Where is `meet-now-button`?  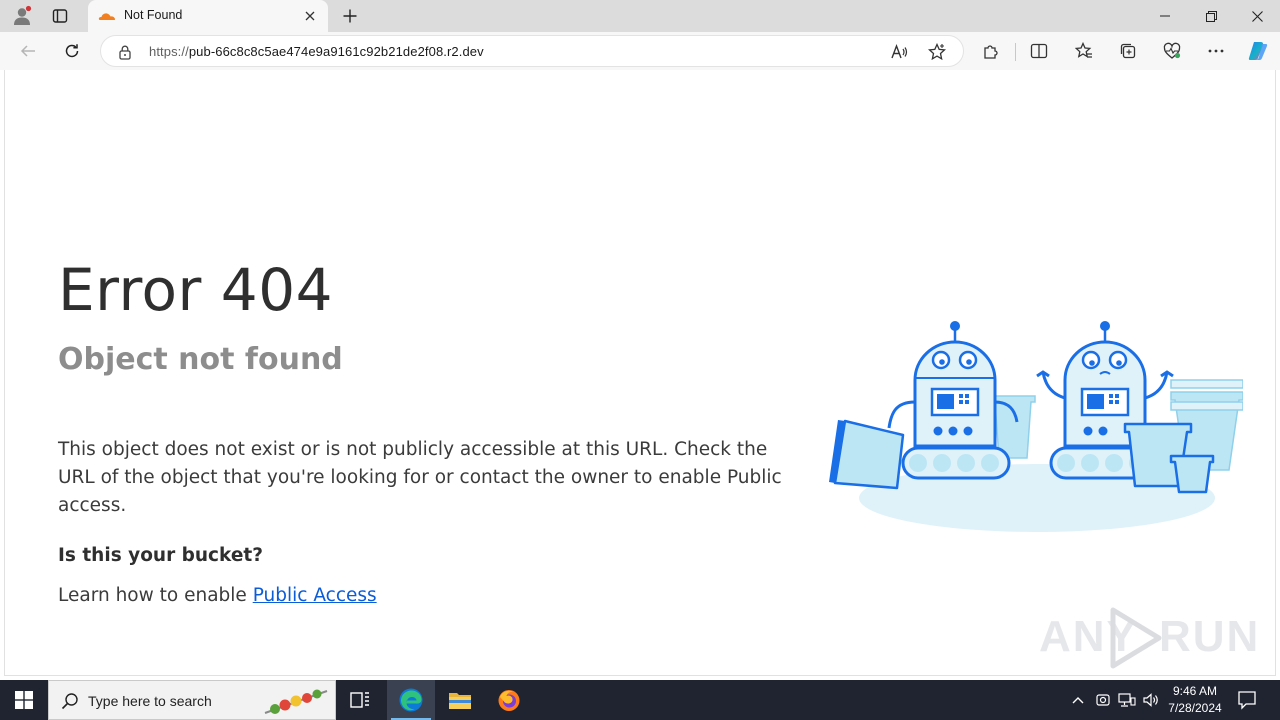
meet-now-button is located at coordinates (1103, 700).